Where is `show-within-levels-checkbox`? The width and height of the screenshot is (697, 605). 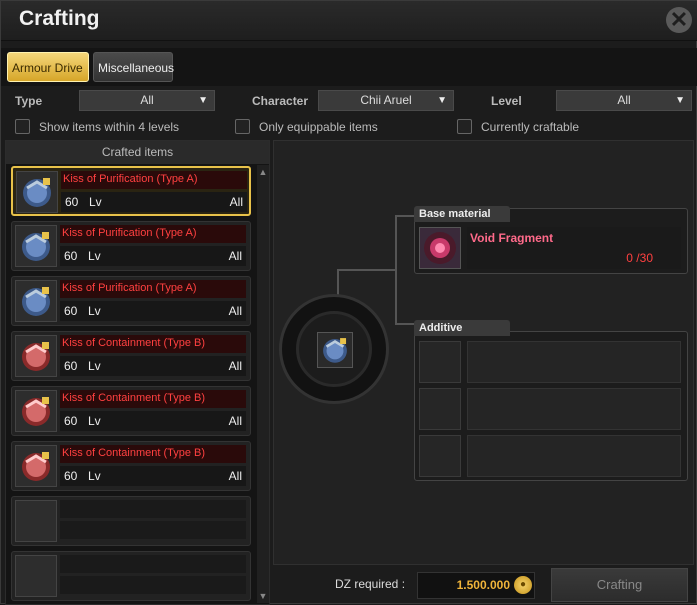 show-within-levels-checkbox is located at coordinates (22, 126).